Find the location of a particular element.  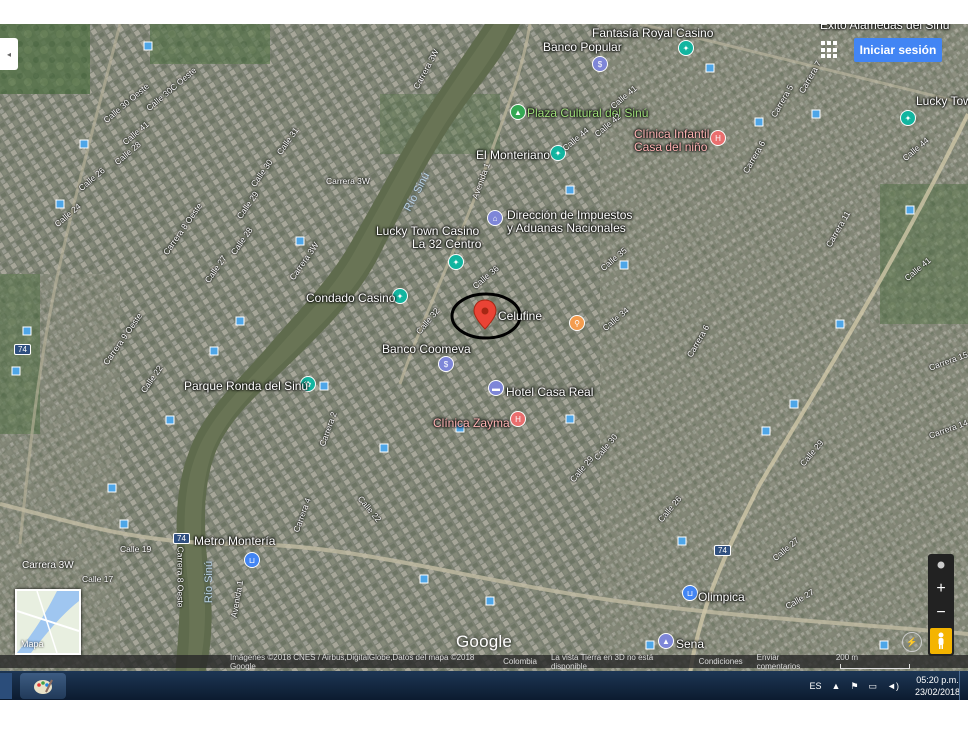

taskbar: ES ▲ ⚑ ▭ ◄) 05:20 p.m. 23/02/2018 is located at coordinates (484, 685).